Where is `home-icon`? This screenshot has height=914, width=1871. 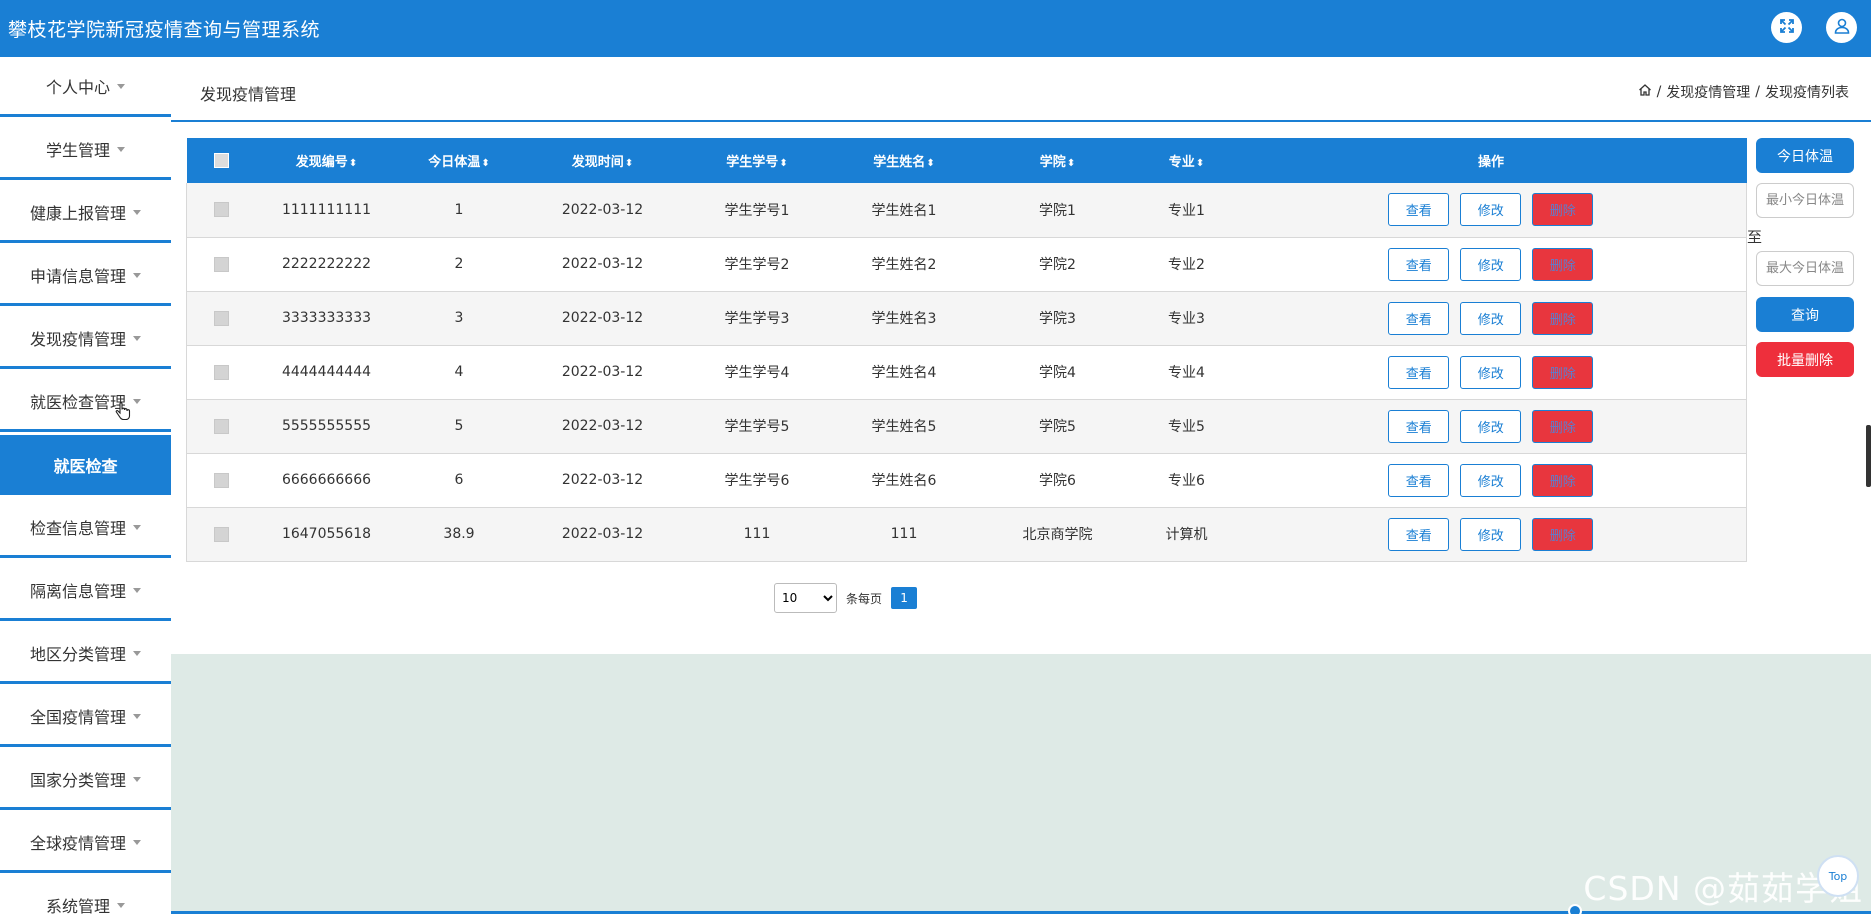 home-icon is located at coordinates (1645, 92).